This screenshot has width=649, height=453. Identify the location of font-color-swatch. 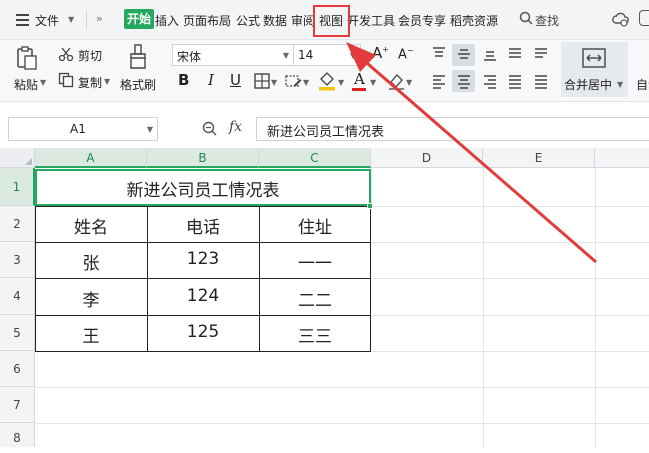
(359, 89).